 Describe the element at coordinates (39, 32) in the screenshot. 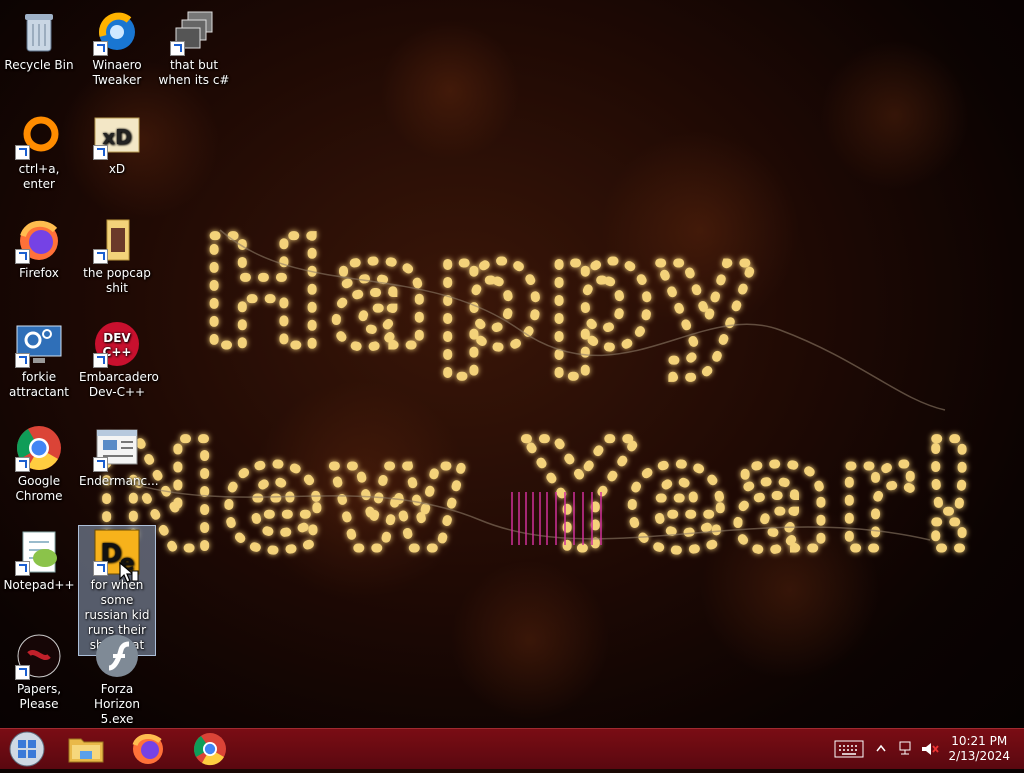

I see `recycle-bin-icon` at that location.